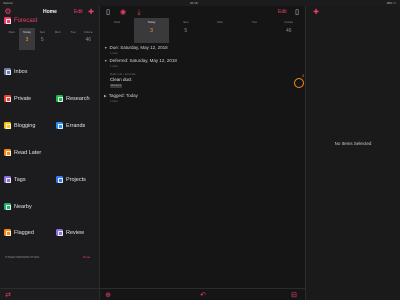 Image resolution: width=400 pixels, height=300 pixels. Describe the element at coordinates (59, 179) in the screenshot. I see `projects-icon` at that location.